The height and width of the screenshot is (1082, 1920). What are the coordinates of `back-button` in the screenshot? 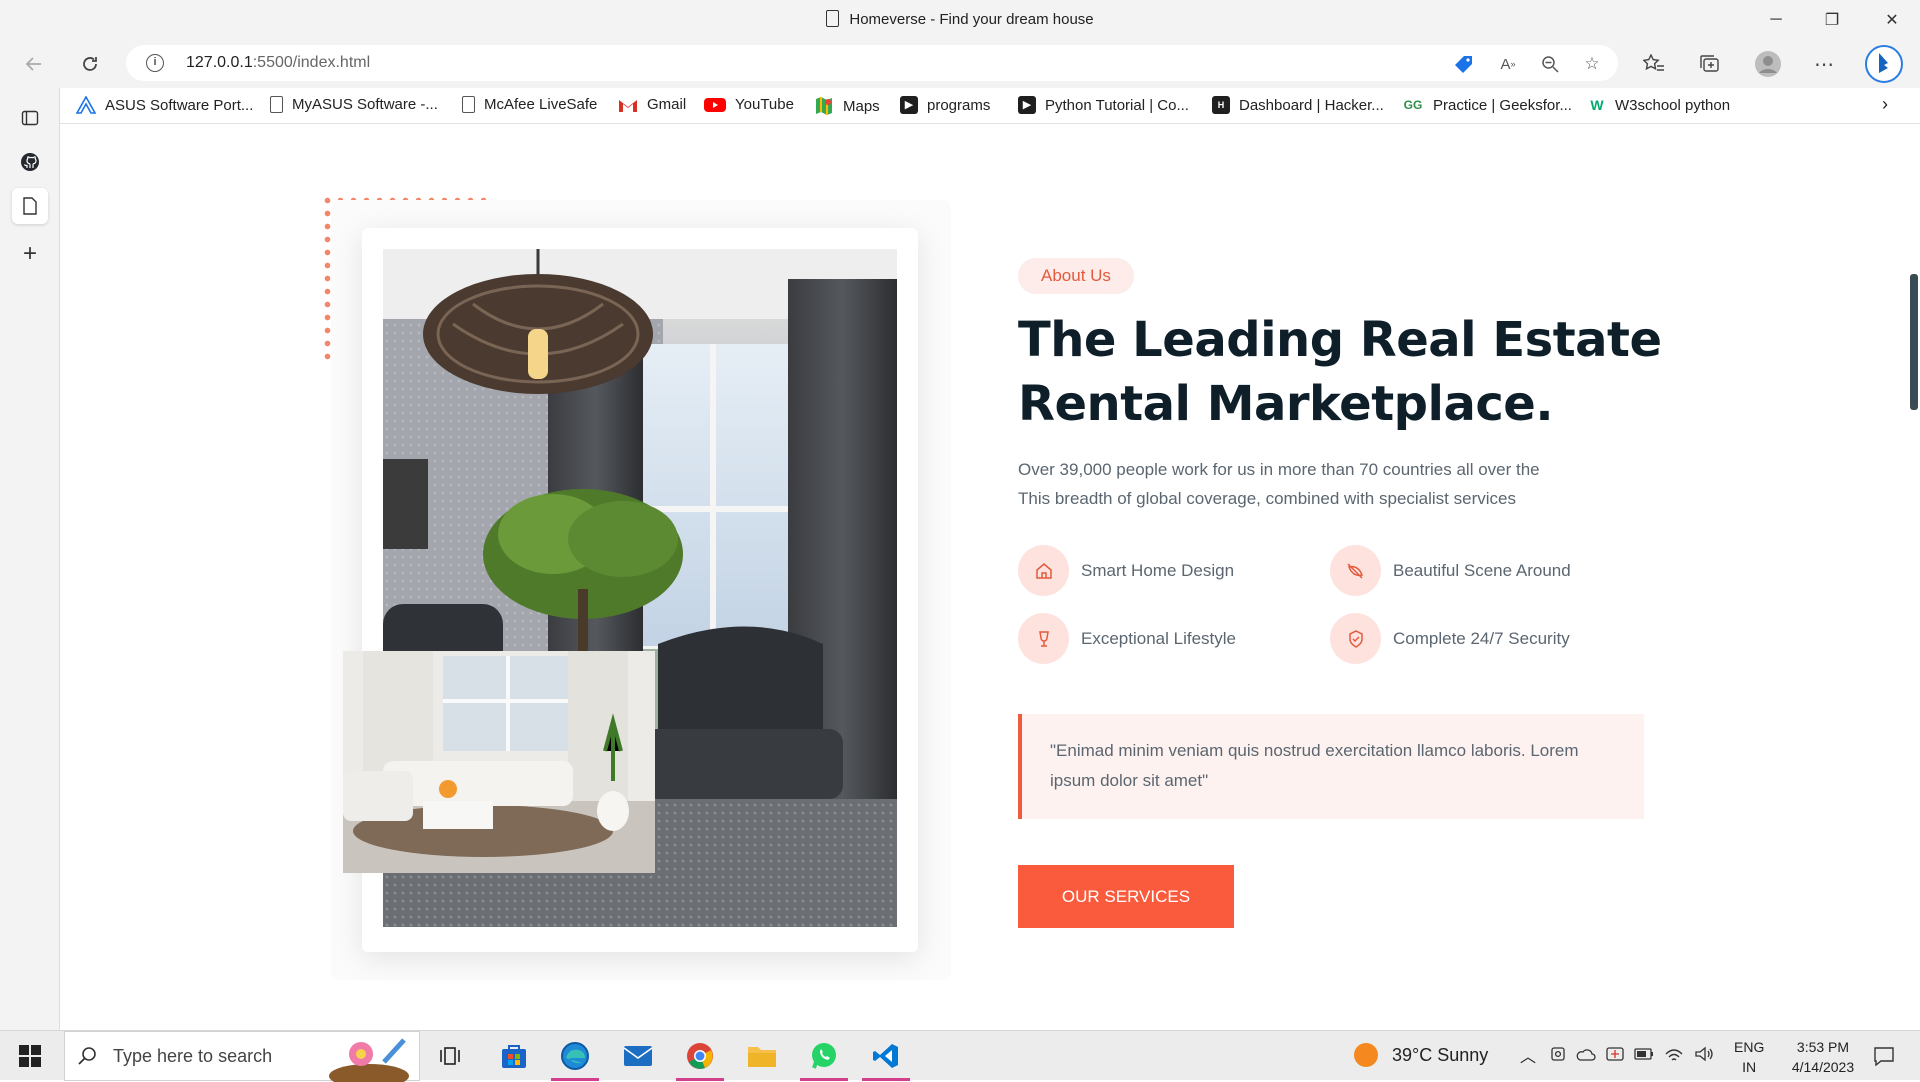 It's located at (34, 64).